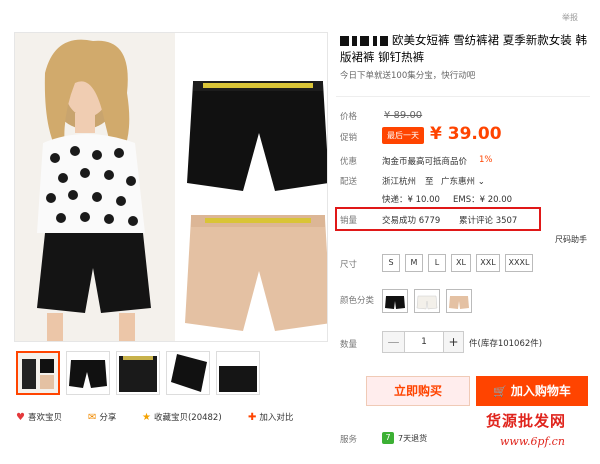  What do you see at coordinates (571, 239) in the screenshot?
I see `size-helper-link: 尺码助手` at bounding box center [571, 239].